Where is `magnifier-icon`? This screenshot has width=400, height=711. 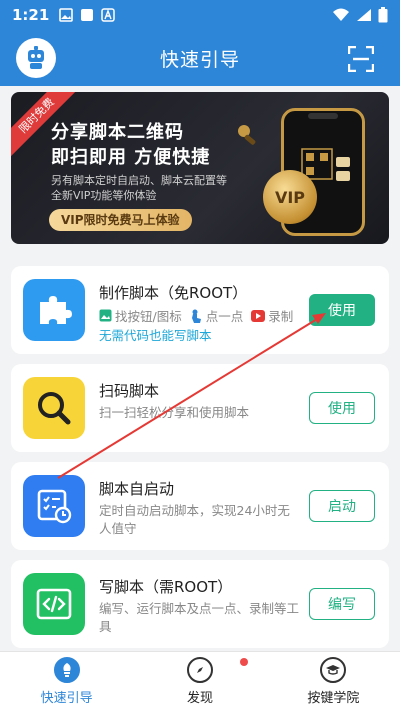
magnifier-icon is located at coordinates (54, 408).